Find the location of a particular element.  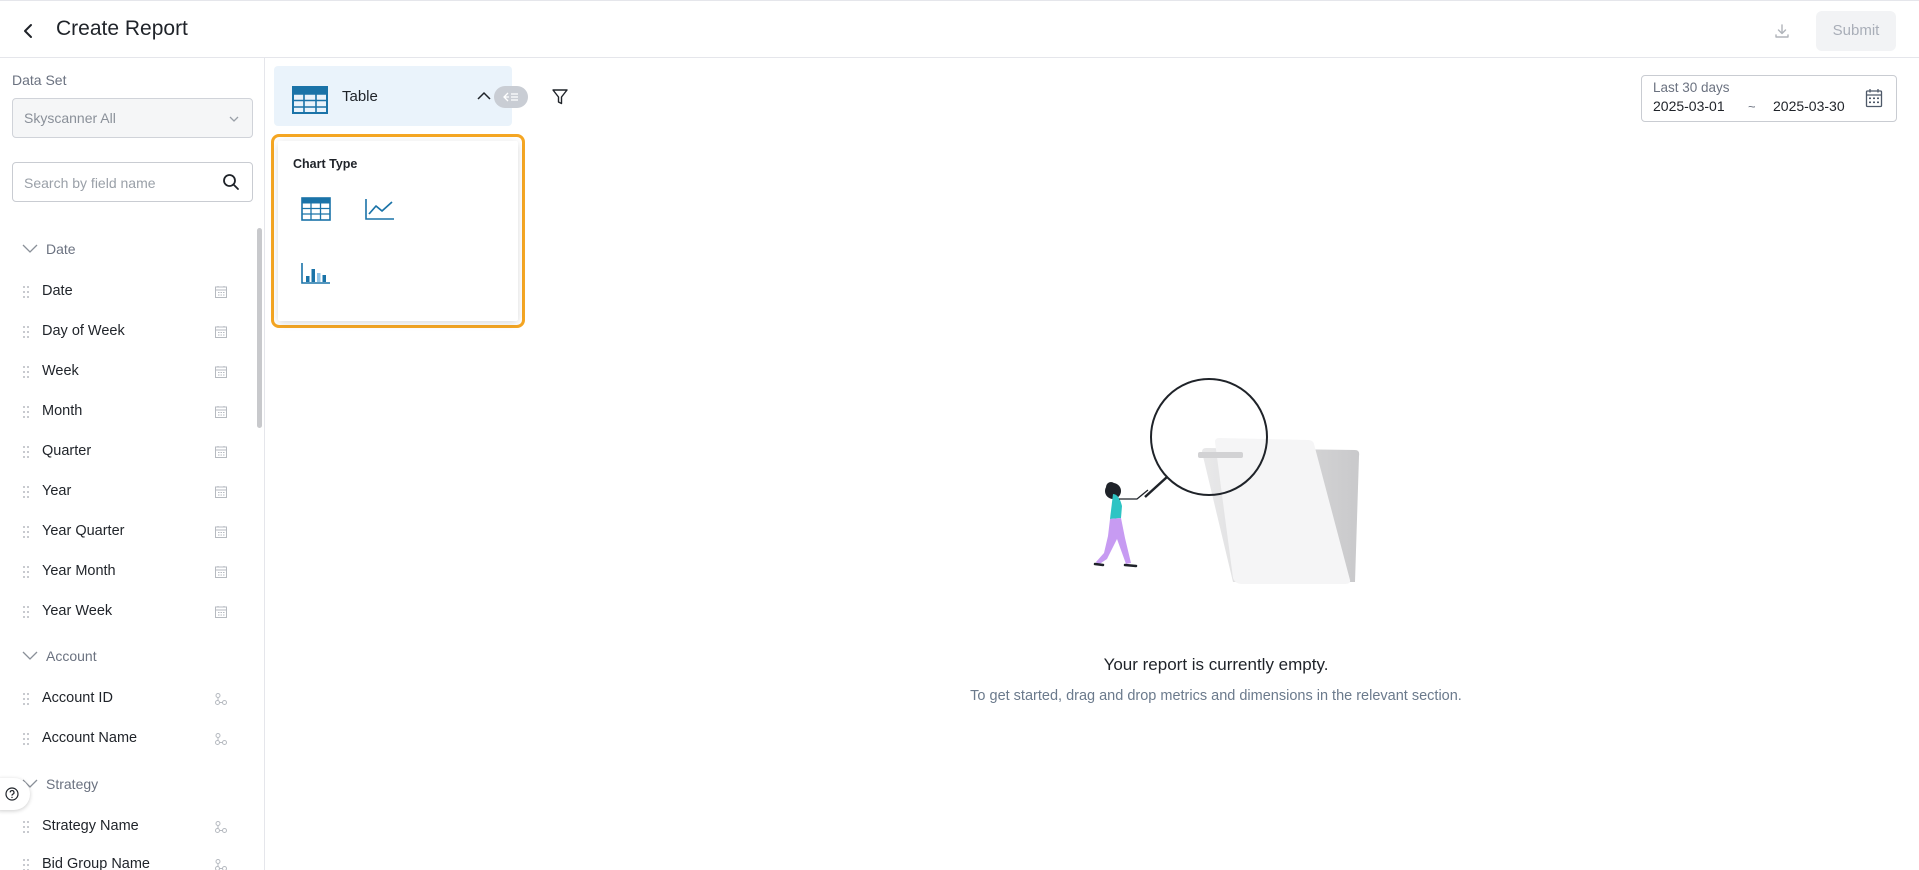

field-label: Week is located at coordinates (60, 371).